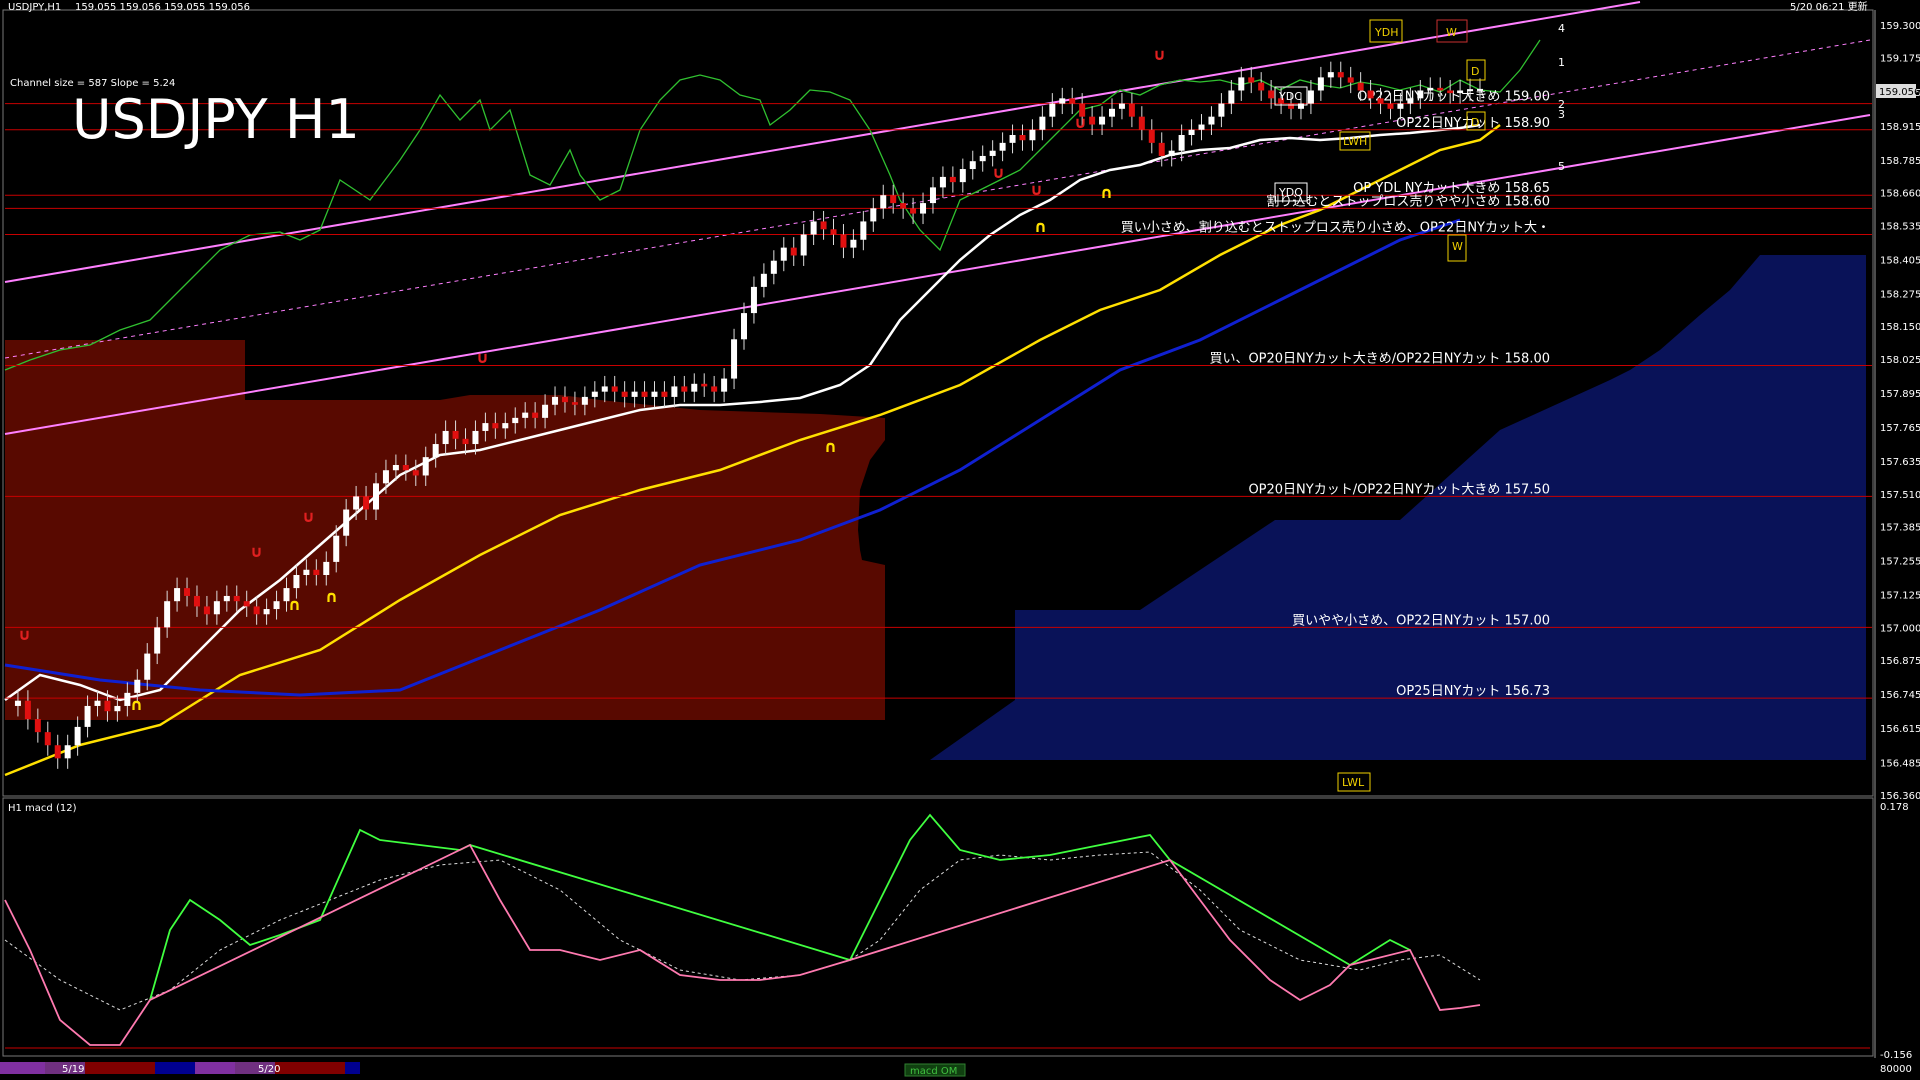 This screenshot has width=1920, height=1080. What do you see at coordinates (1900, 661) in the screenshot?
I see `price-axis-label: 156.875` at bounding box center [1900, 661].